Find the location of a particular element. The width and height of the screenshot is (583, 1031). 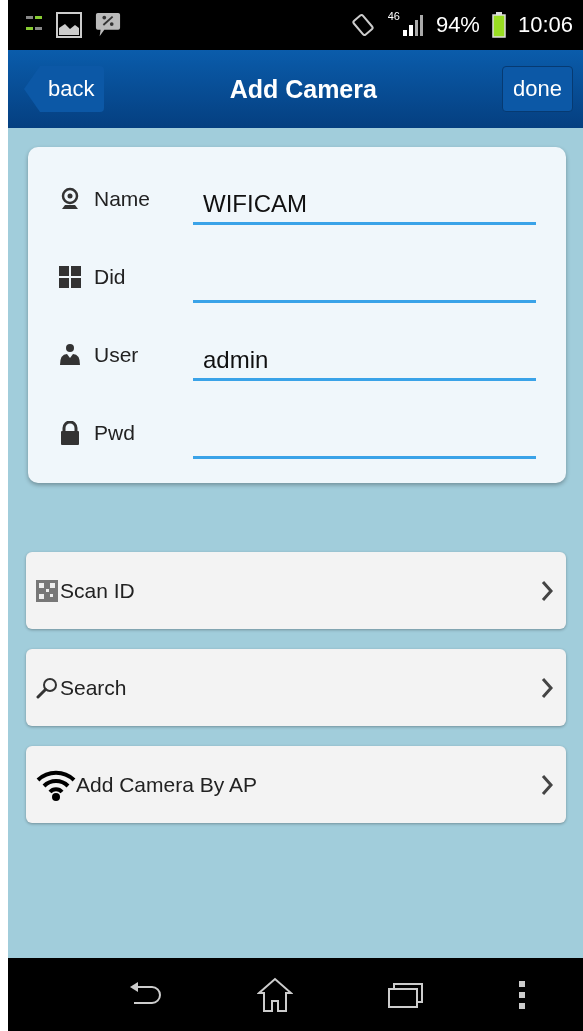

user-icon is located at coordinates (70, 355).